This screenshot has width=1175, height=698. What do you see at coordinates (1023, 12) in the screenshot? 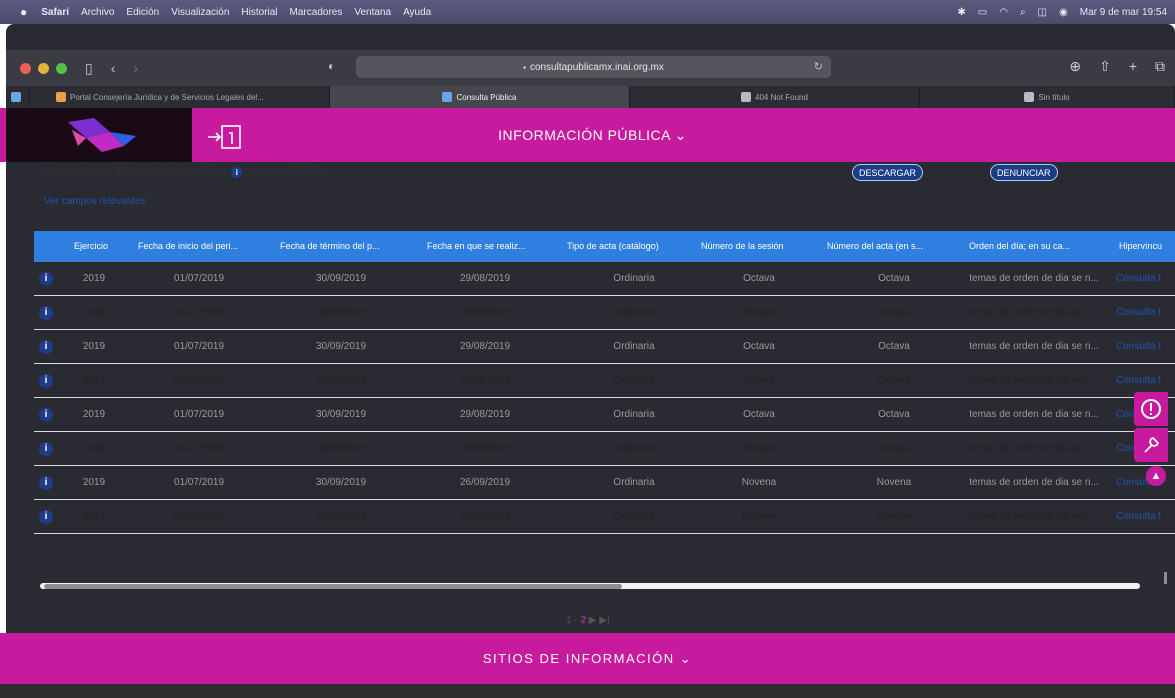
I see `search-icon: ⌕` at bounding box center [1023, 12].